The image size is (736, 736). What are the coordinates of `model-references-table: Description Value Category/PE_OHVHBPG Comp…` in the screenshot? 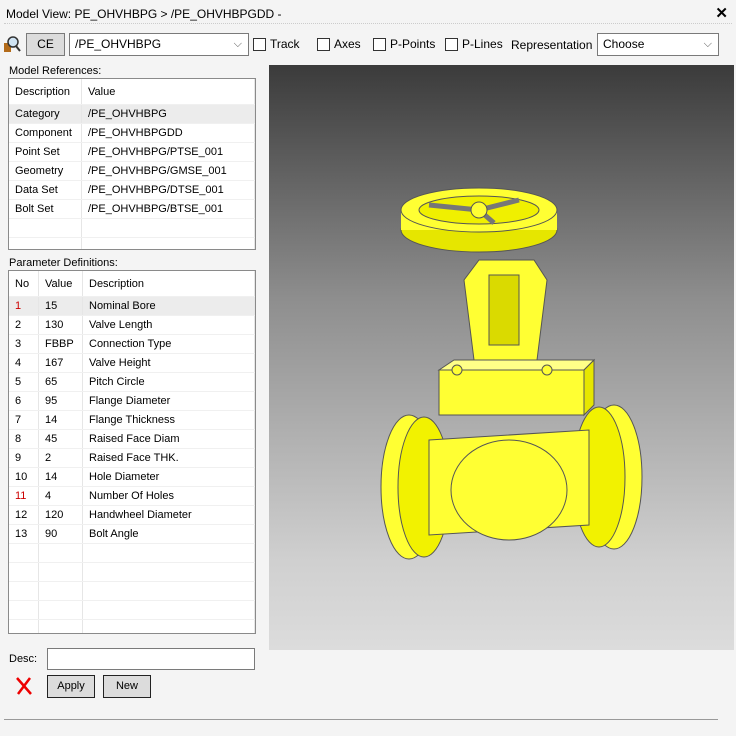 It's located at (132, 164).